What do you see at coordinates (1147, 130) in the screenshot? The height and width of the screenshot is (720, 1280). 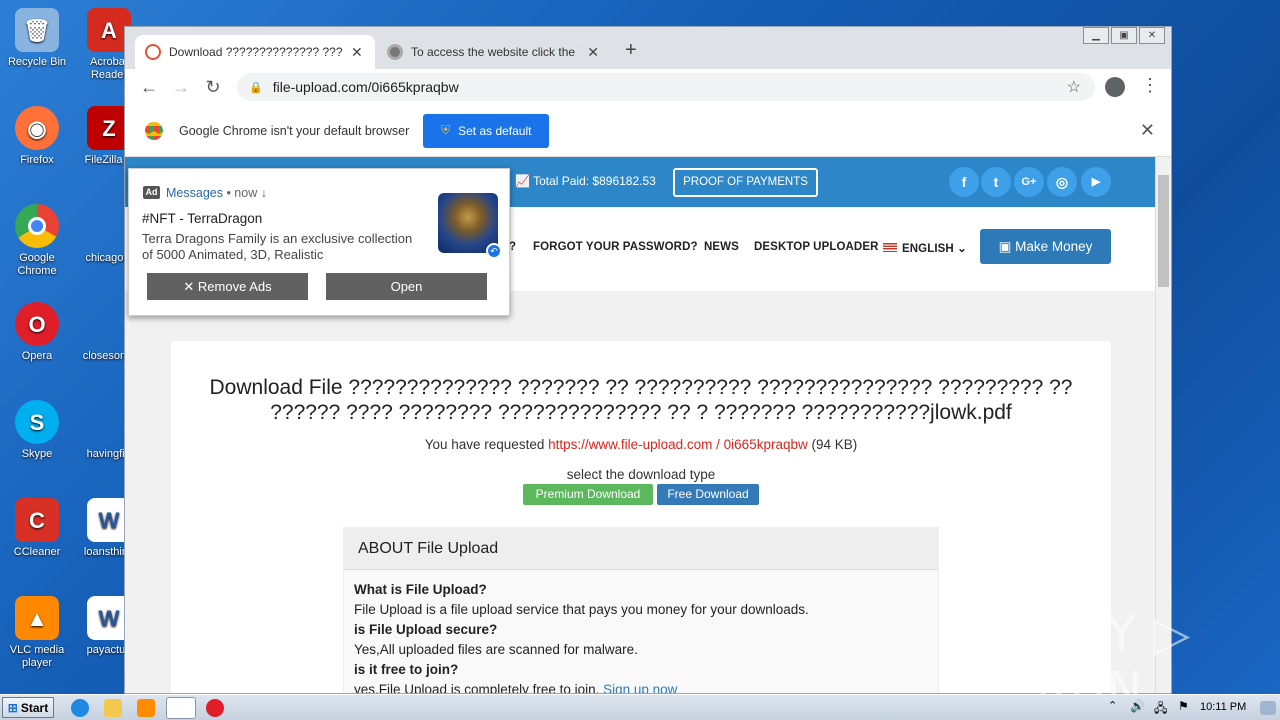 I see `close-infobar-icon: ✕` at bounding box center [1147, 130].